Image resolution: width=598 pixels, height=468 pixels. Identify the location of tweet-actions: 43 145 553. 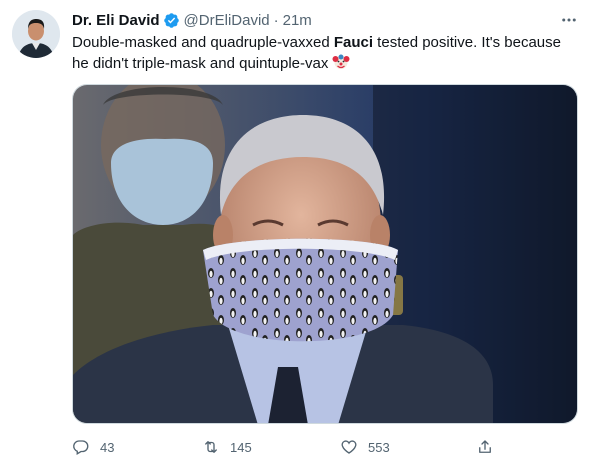
(287, 447).